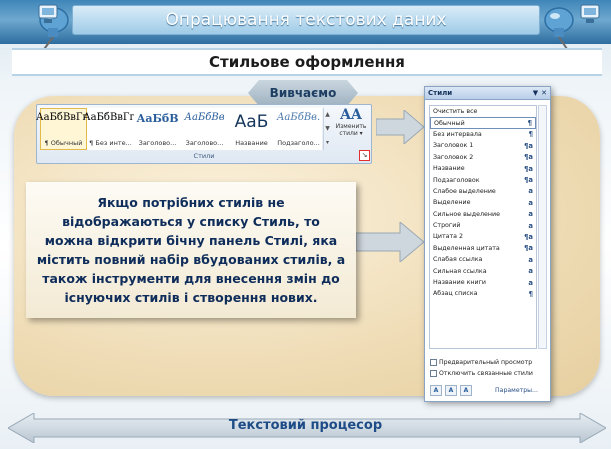 This screenshot has height=449, width=611. What do you see at coordinates (535, 93) in the screenshot?
I see `pane-menu-icon: ▼` at bounding box center [535, 93].